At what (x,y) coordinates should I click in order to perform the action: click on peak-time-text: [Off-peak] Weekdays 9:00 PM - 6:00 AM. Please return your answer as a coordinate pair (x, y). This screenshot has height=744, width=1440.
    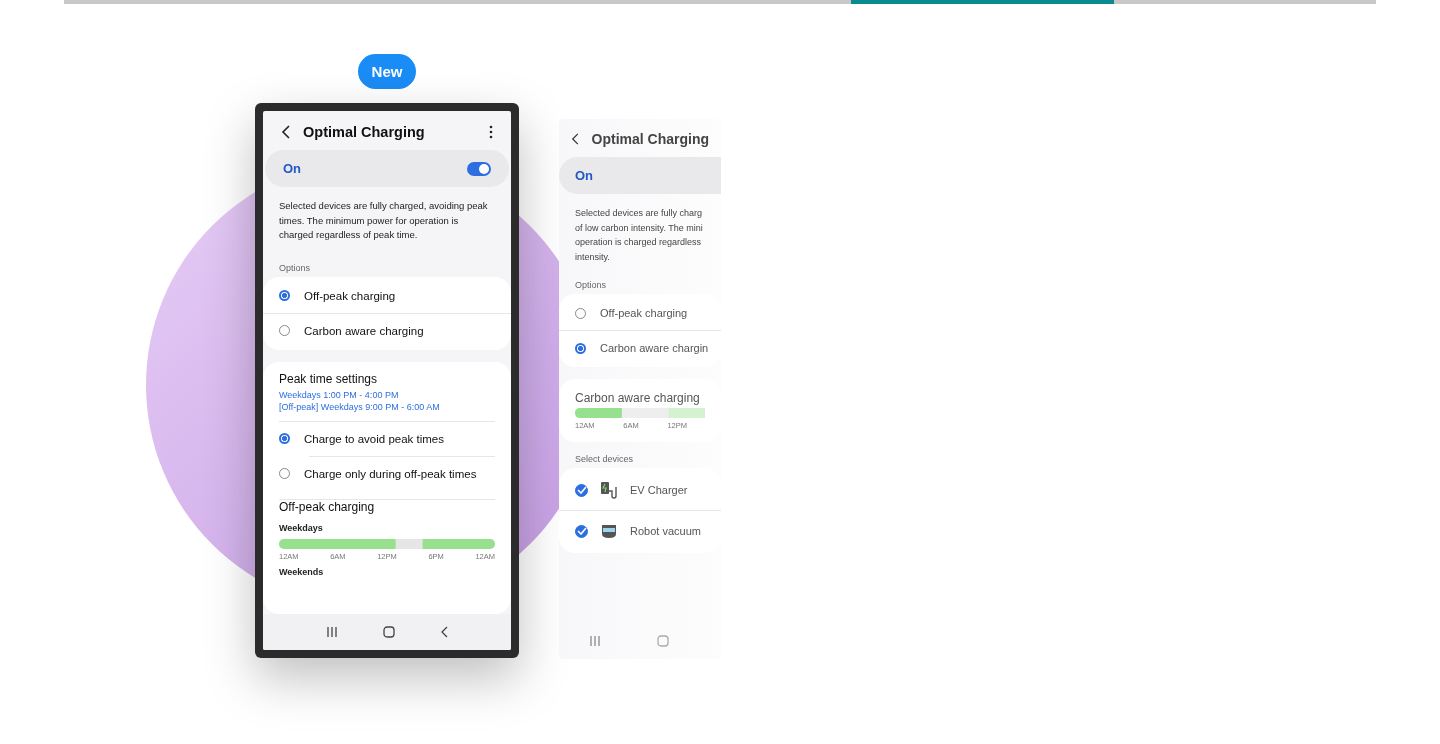
    Looking at the image, I should click on (360, 406).